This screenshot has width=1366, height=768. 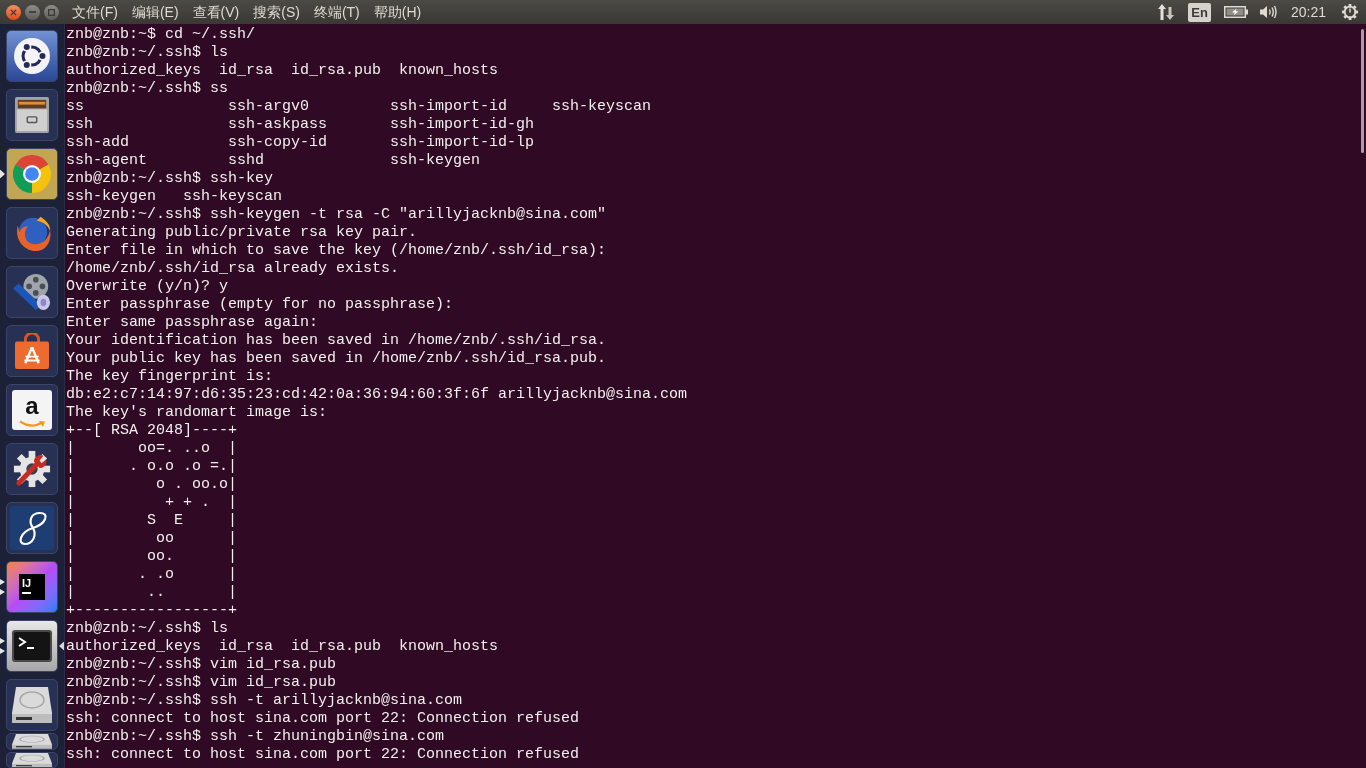 What do you see at coordinates (197, 413) in the screenshot?
I see `terminal-line: The key's randomart image is:` at bounding box center [197, 413].